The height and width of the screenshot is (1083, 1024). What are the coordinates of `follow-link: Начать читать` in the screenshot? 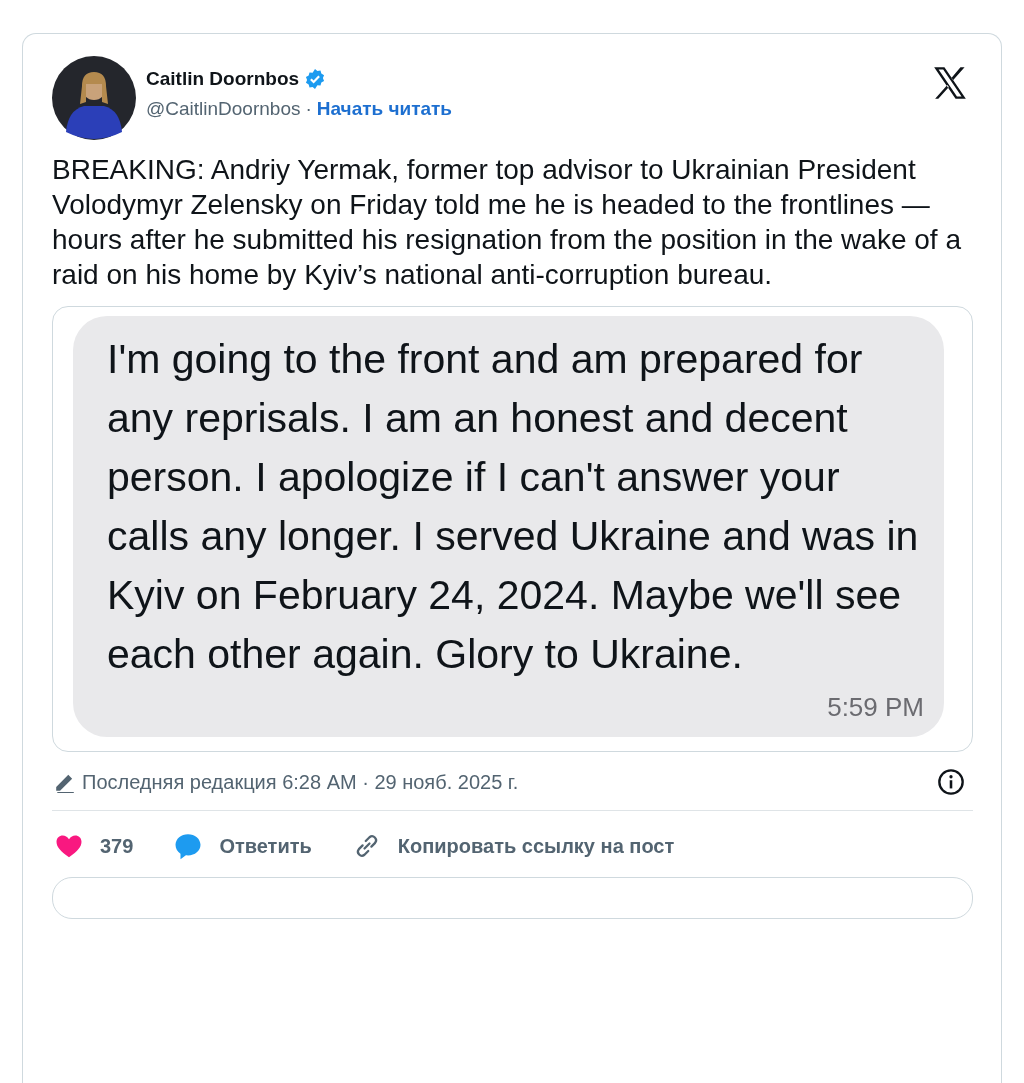 It's located at (384, 109).